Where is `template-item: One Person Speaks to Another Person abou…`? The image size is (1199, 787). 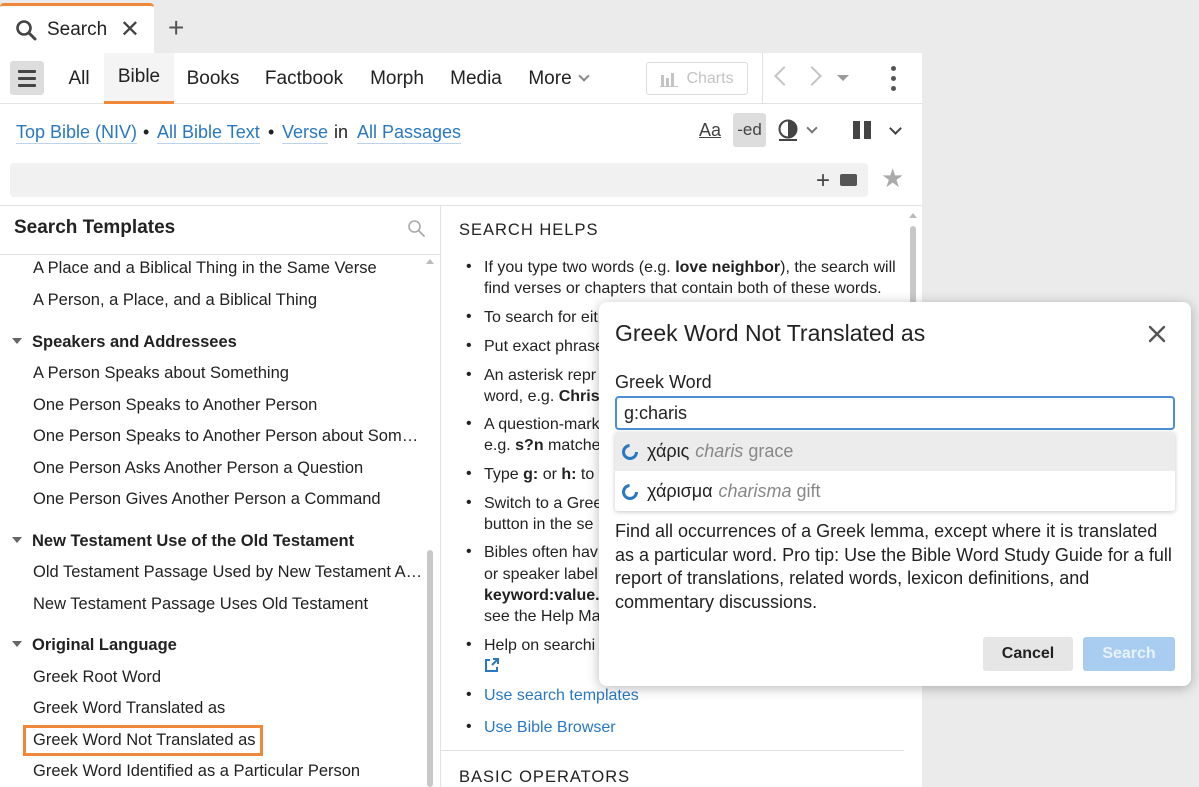 template-item: One Person Speaks to Another Person abou… is located at coordinates (225, 436).